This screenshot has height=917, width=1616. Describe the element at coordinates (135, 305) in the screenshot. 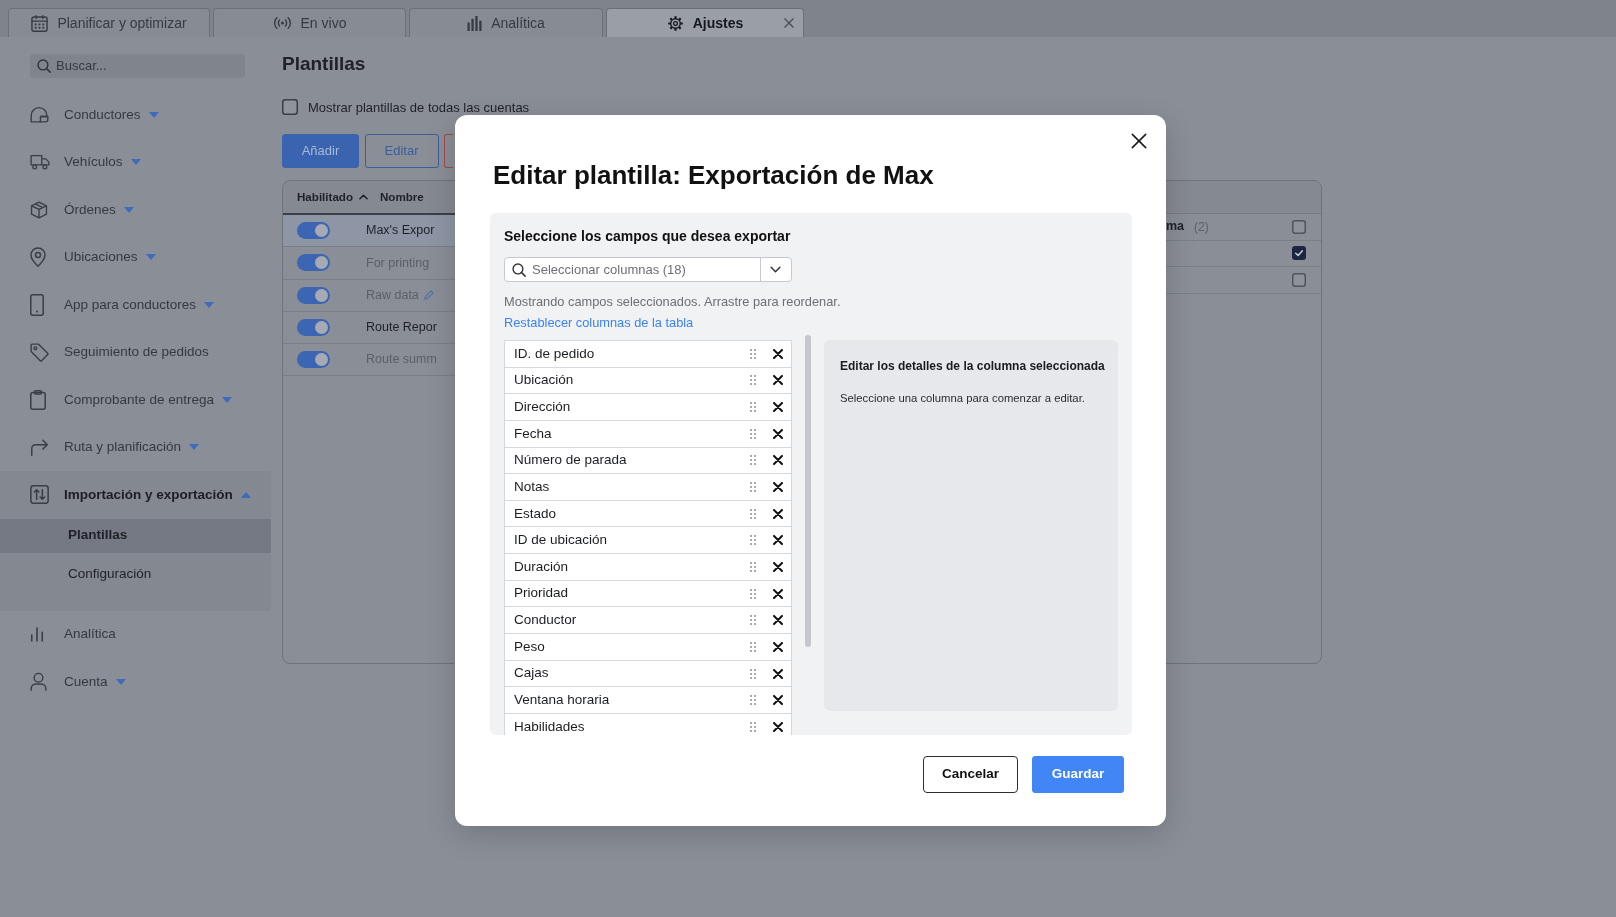

I see `sidebar-item: App para conductores` at that location.